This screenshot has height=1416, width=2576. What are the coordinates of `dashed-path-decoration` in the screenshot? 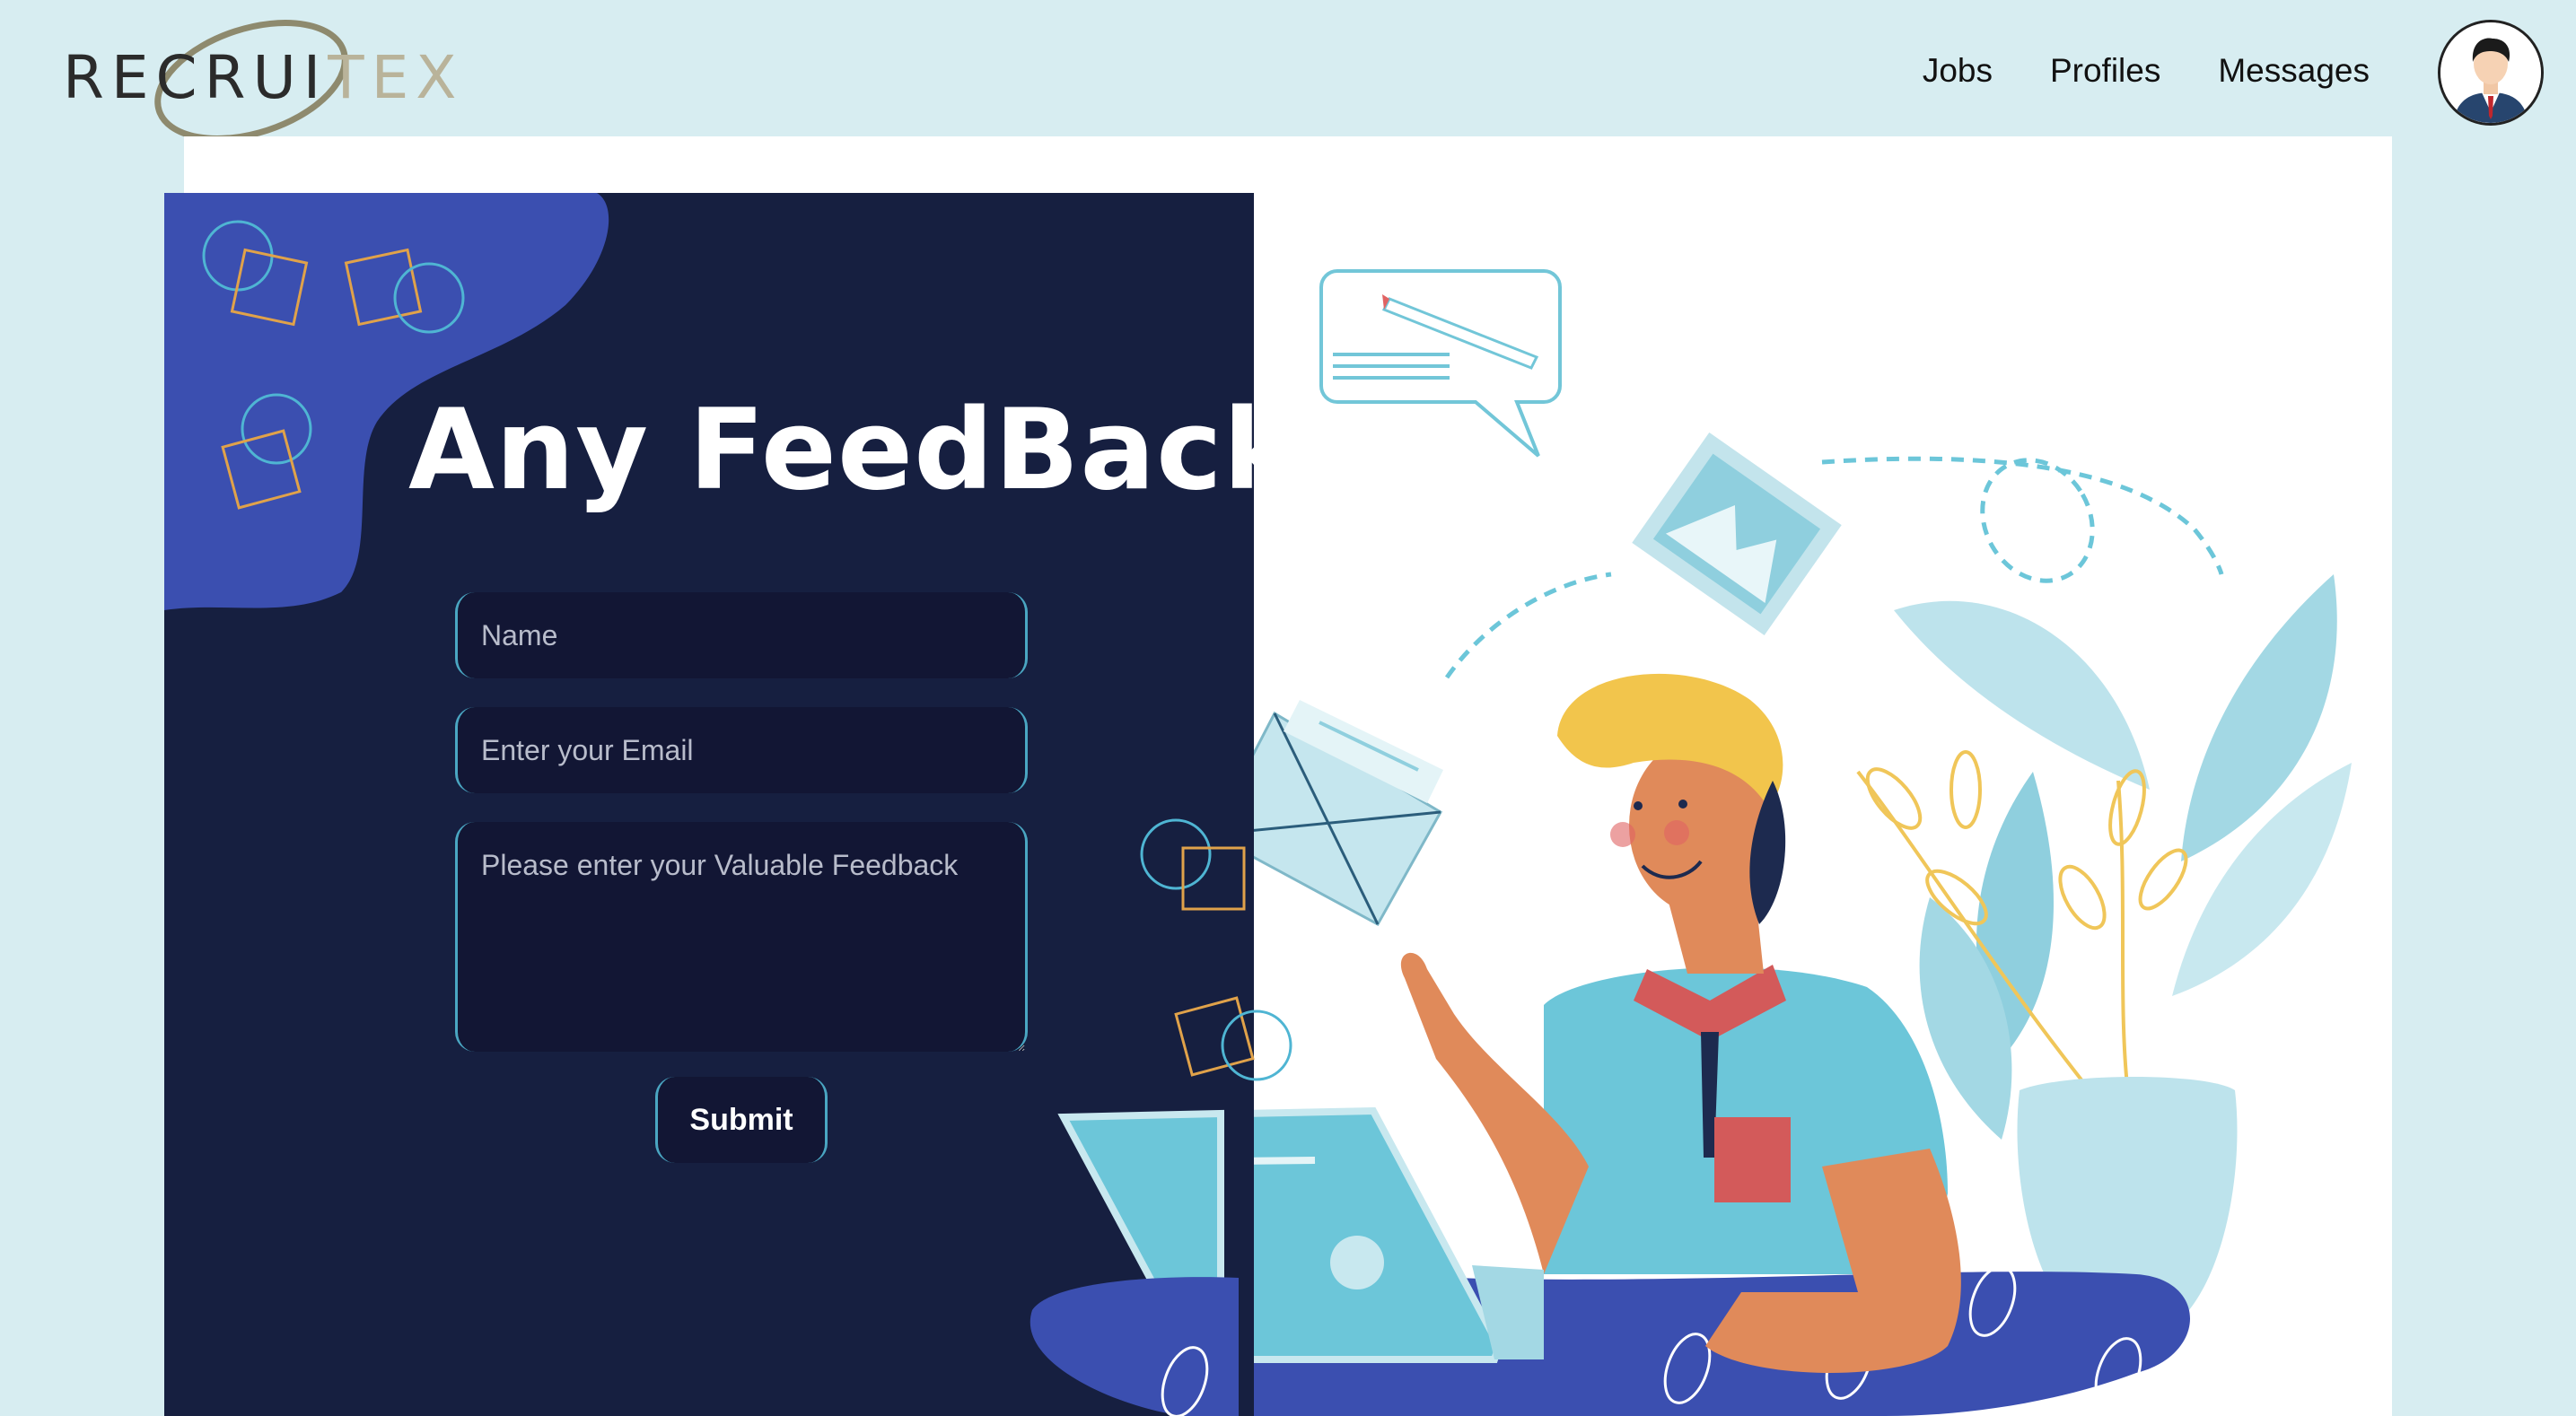 It's located at (1834, 567).